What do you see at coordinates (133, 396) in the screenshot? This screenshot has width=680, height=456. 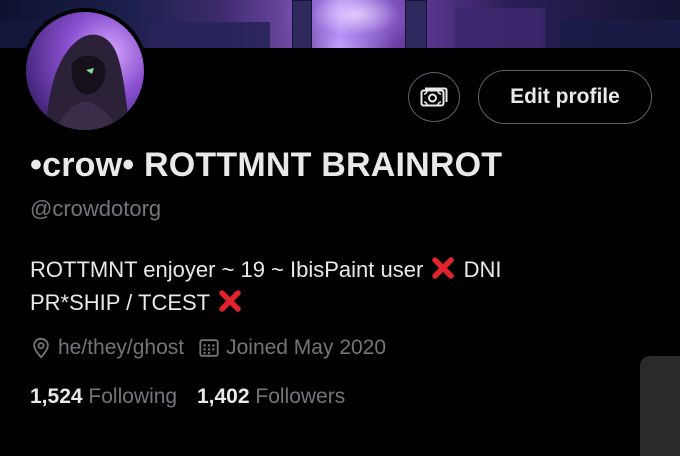 I see `following-label: Following` at bounding box center [133, 396].